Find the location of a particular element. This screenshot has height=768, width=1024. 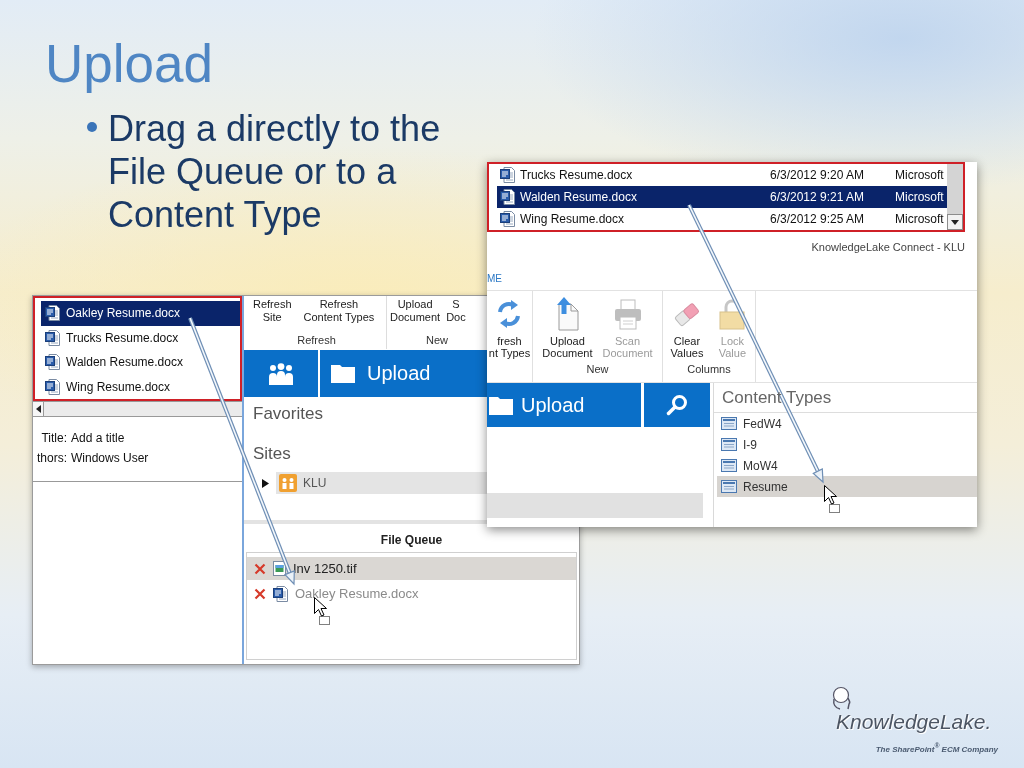

content-type-item: Resume is located at coordinates (847, 486).